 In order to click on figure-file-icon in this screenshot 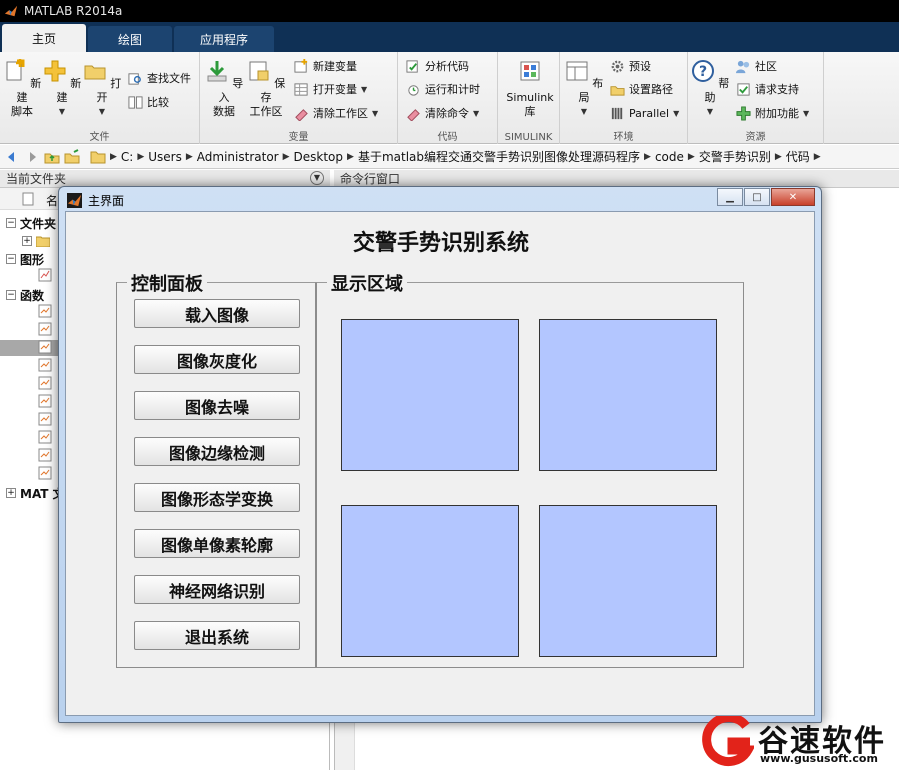, I will do `click(45, 275)`.